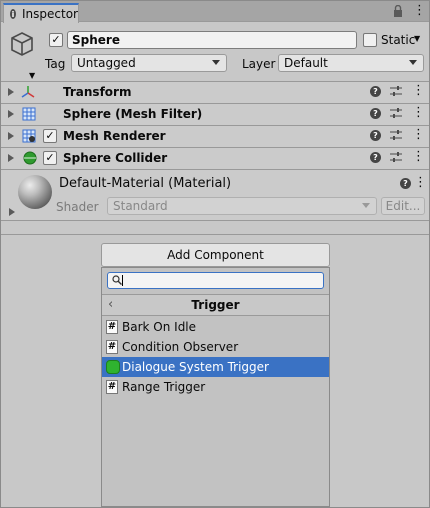  I want to click on component-sphere-collider: ✓ Sphere Collider ? ⋮, so click(215, 158).